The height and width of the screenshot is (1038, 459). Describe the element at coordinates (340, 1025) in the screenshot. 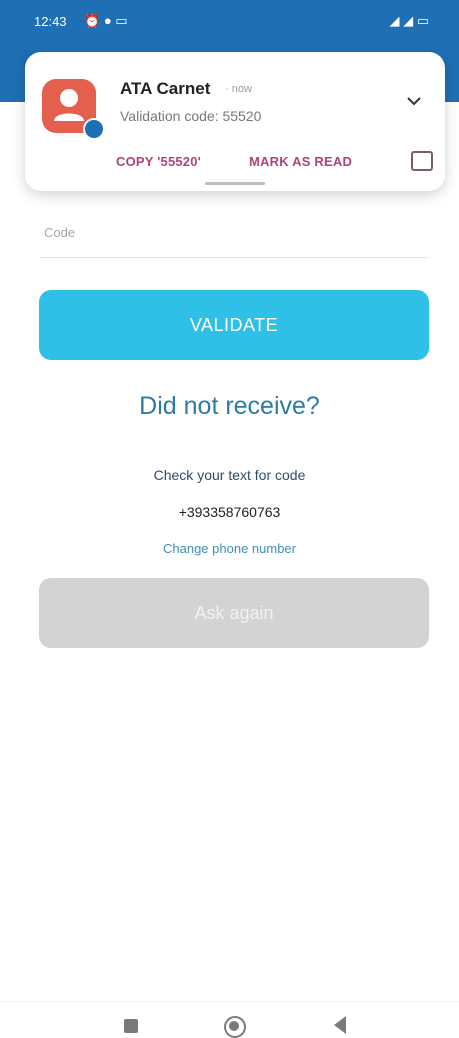

I see `back-icon` at that location.